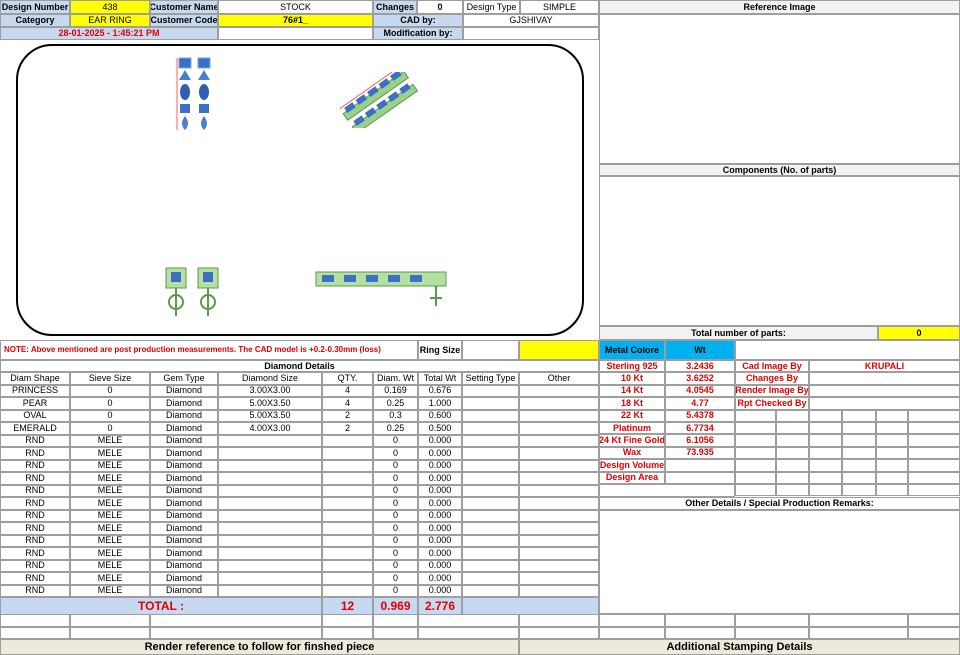  What do you see at coordinates (700, 415) in the screenshot?
I see `metal-weight: 5.4378` at bounding box center [700, 415].